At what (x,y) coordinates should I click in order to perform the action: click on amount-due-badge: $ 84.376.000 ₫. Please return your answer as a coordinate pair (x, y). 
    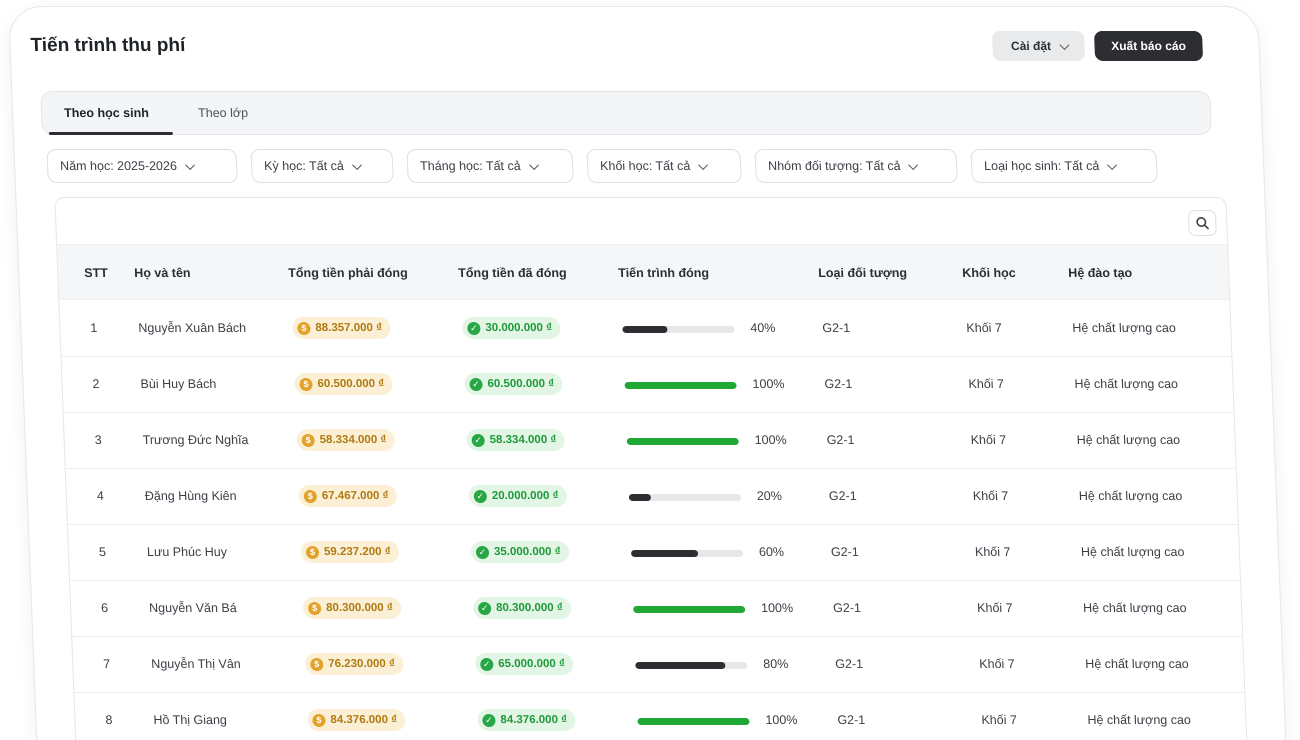
    Looking at the image, I should click on (356, 720).